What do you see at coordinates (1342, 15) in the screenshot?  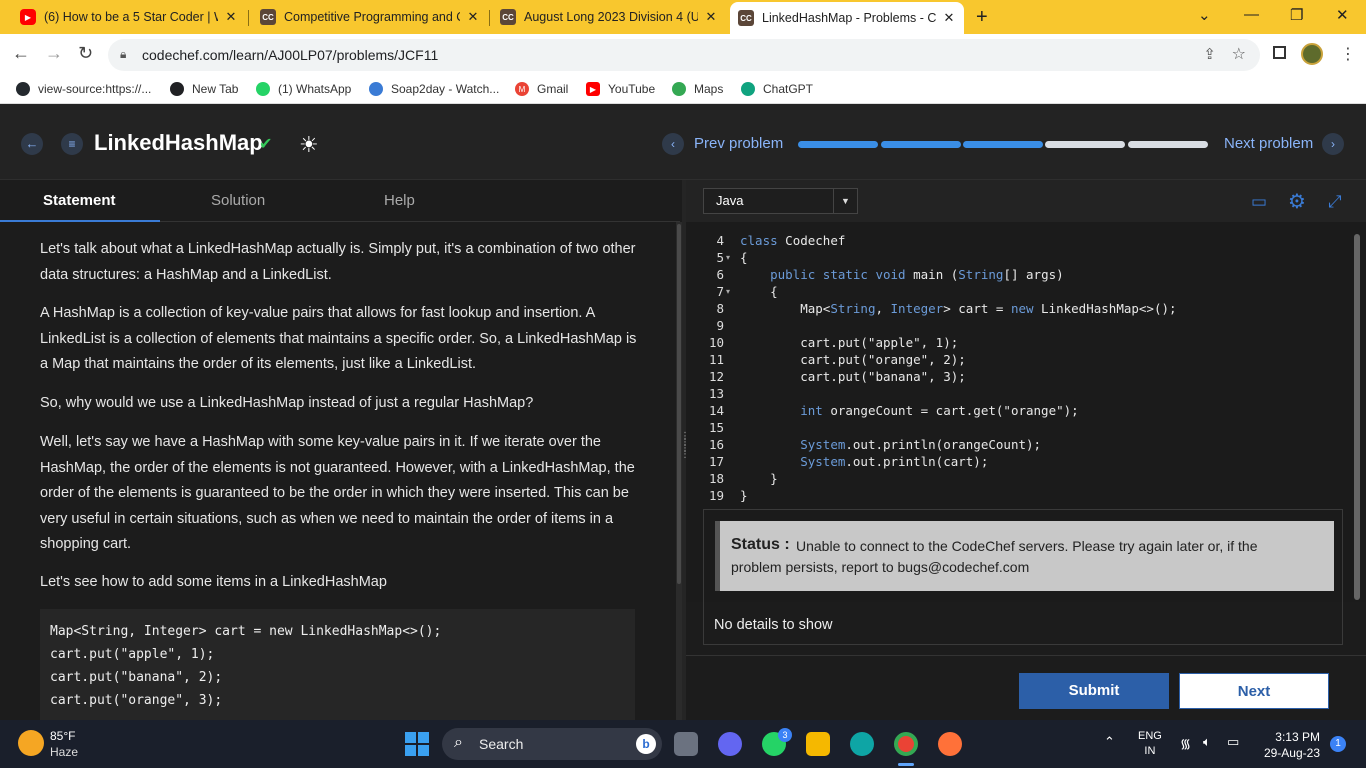 I see `window-close-button: ✕` at bounding box center [1342, 15].